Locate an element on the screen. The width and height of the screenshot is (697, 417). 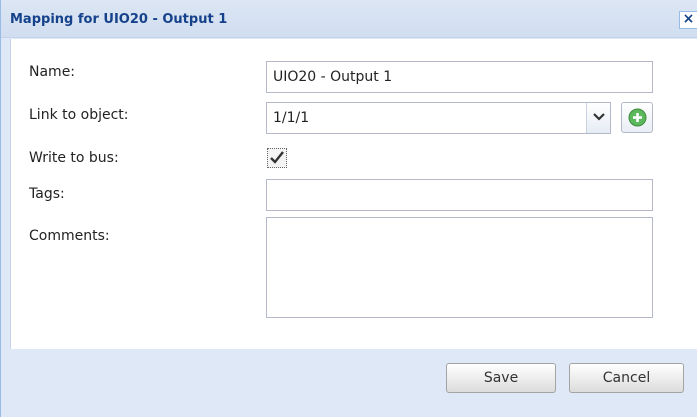
add-circle-icon is located at coordinates (637, 117).